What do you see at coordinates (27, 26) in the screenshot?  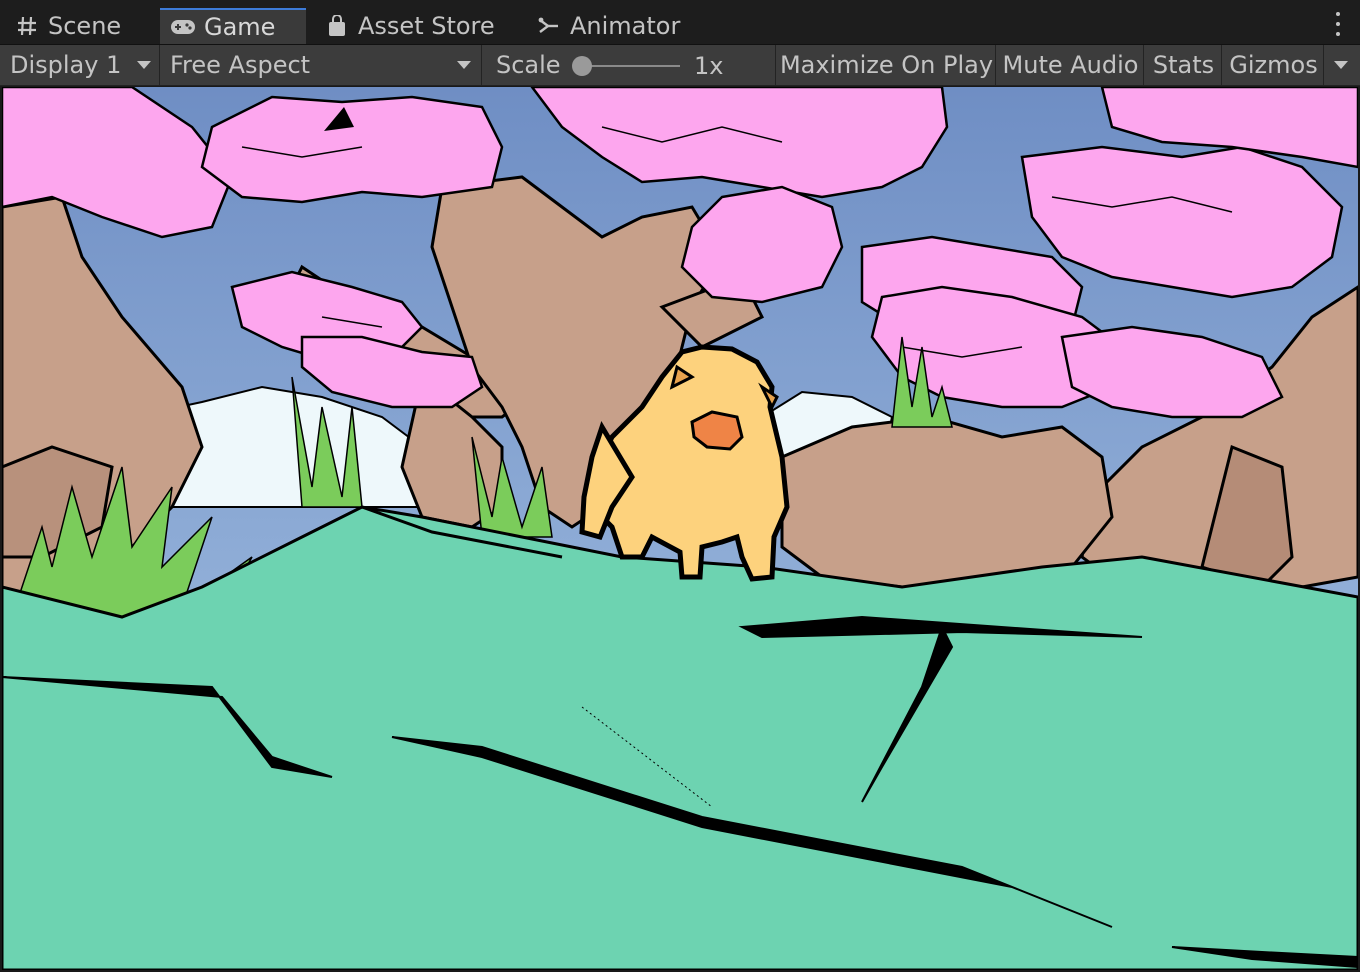 I see `grid-icon` at bounding box center [27, 26].